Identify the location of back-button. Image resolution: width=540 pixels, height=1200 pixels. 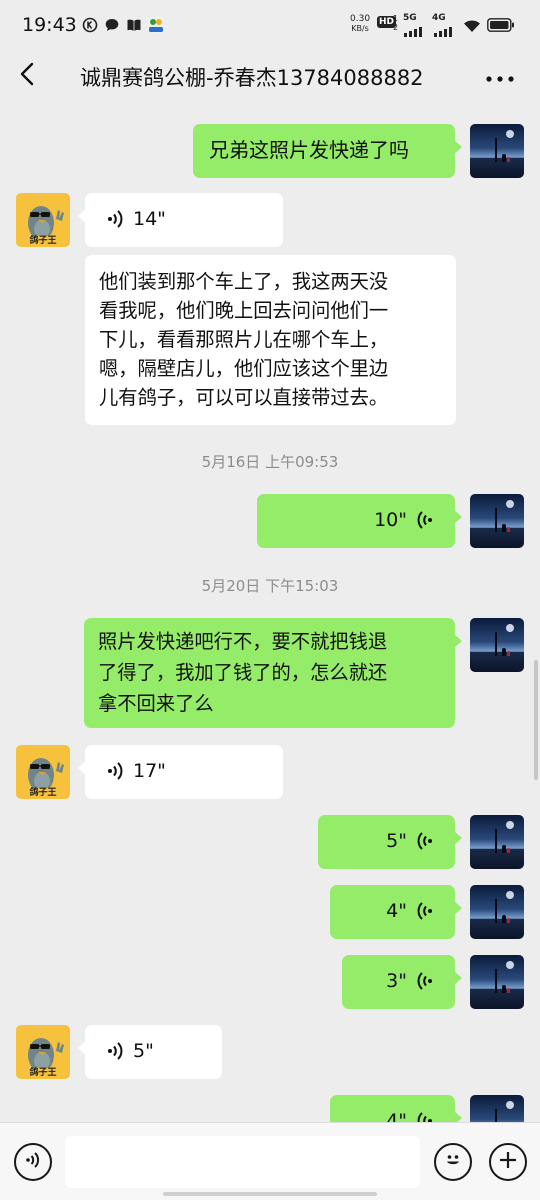
(28, 76).